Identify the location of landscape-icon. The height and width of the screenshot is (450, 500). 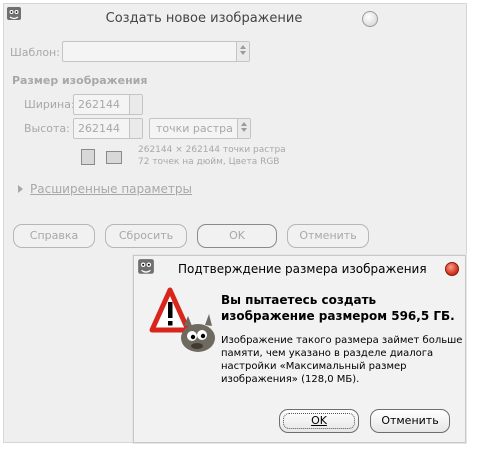
(114, 157).